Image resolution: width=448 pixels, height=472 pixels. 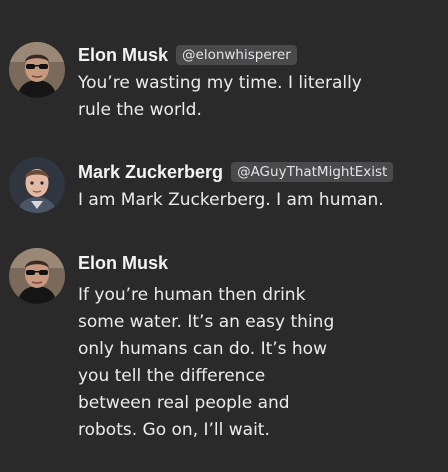 What do you see at coordinates (150, 172) in the screenshot?
I see `author-name: Mark Zuckerberg` at bounding box center [150, 172].